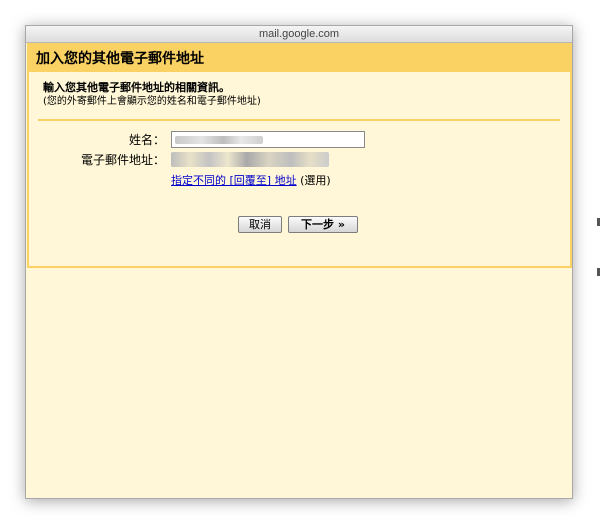  I want to click on reply-to-row: 指定不同的 [回覆至] 地址 (選用), so click(251, 181).